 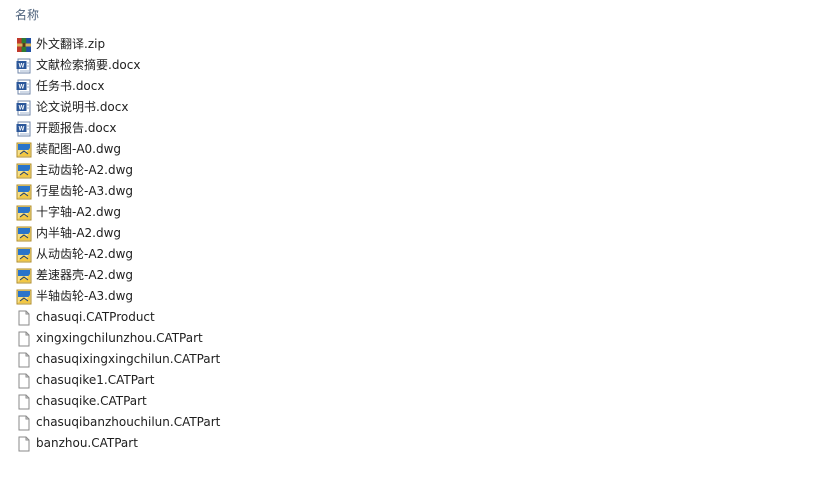 I want to click on file-name: chasuqike.CATPart, so click(x=91, y=401).